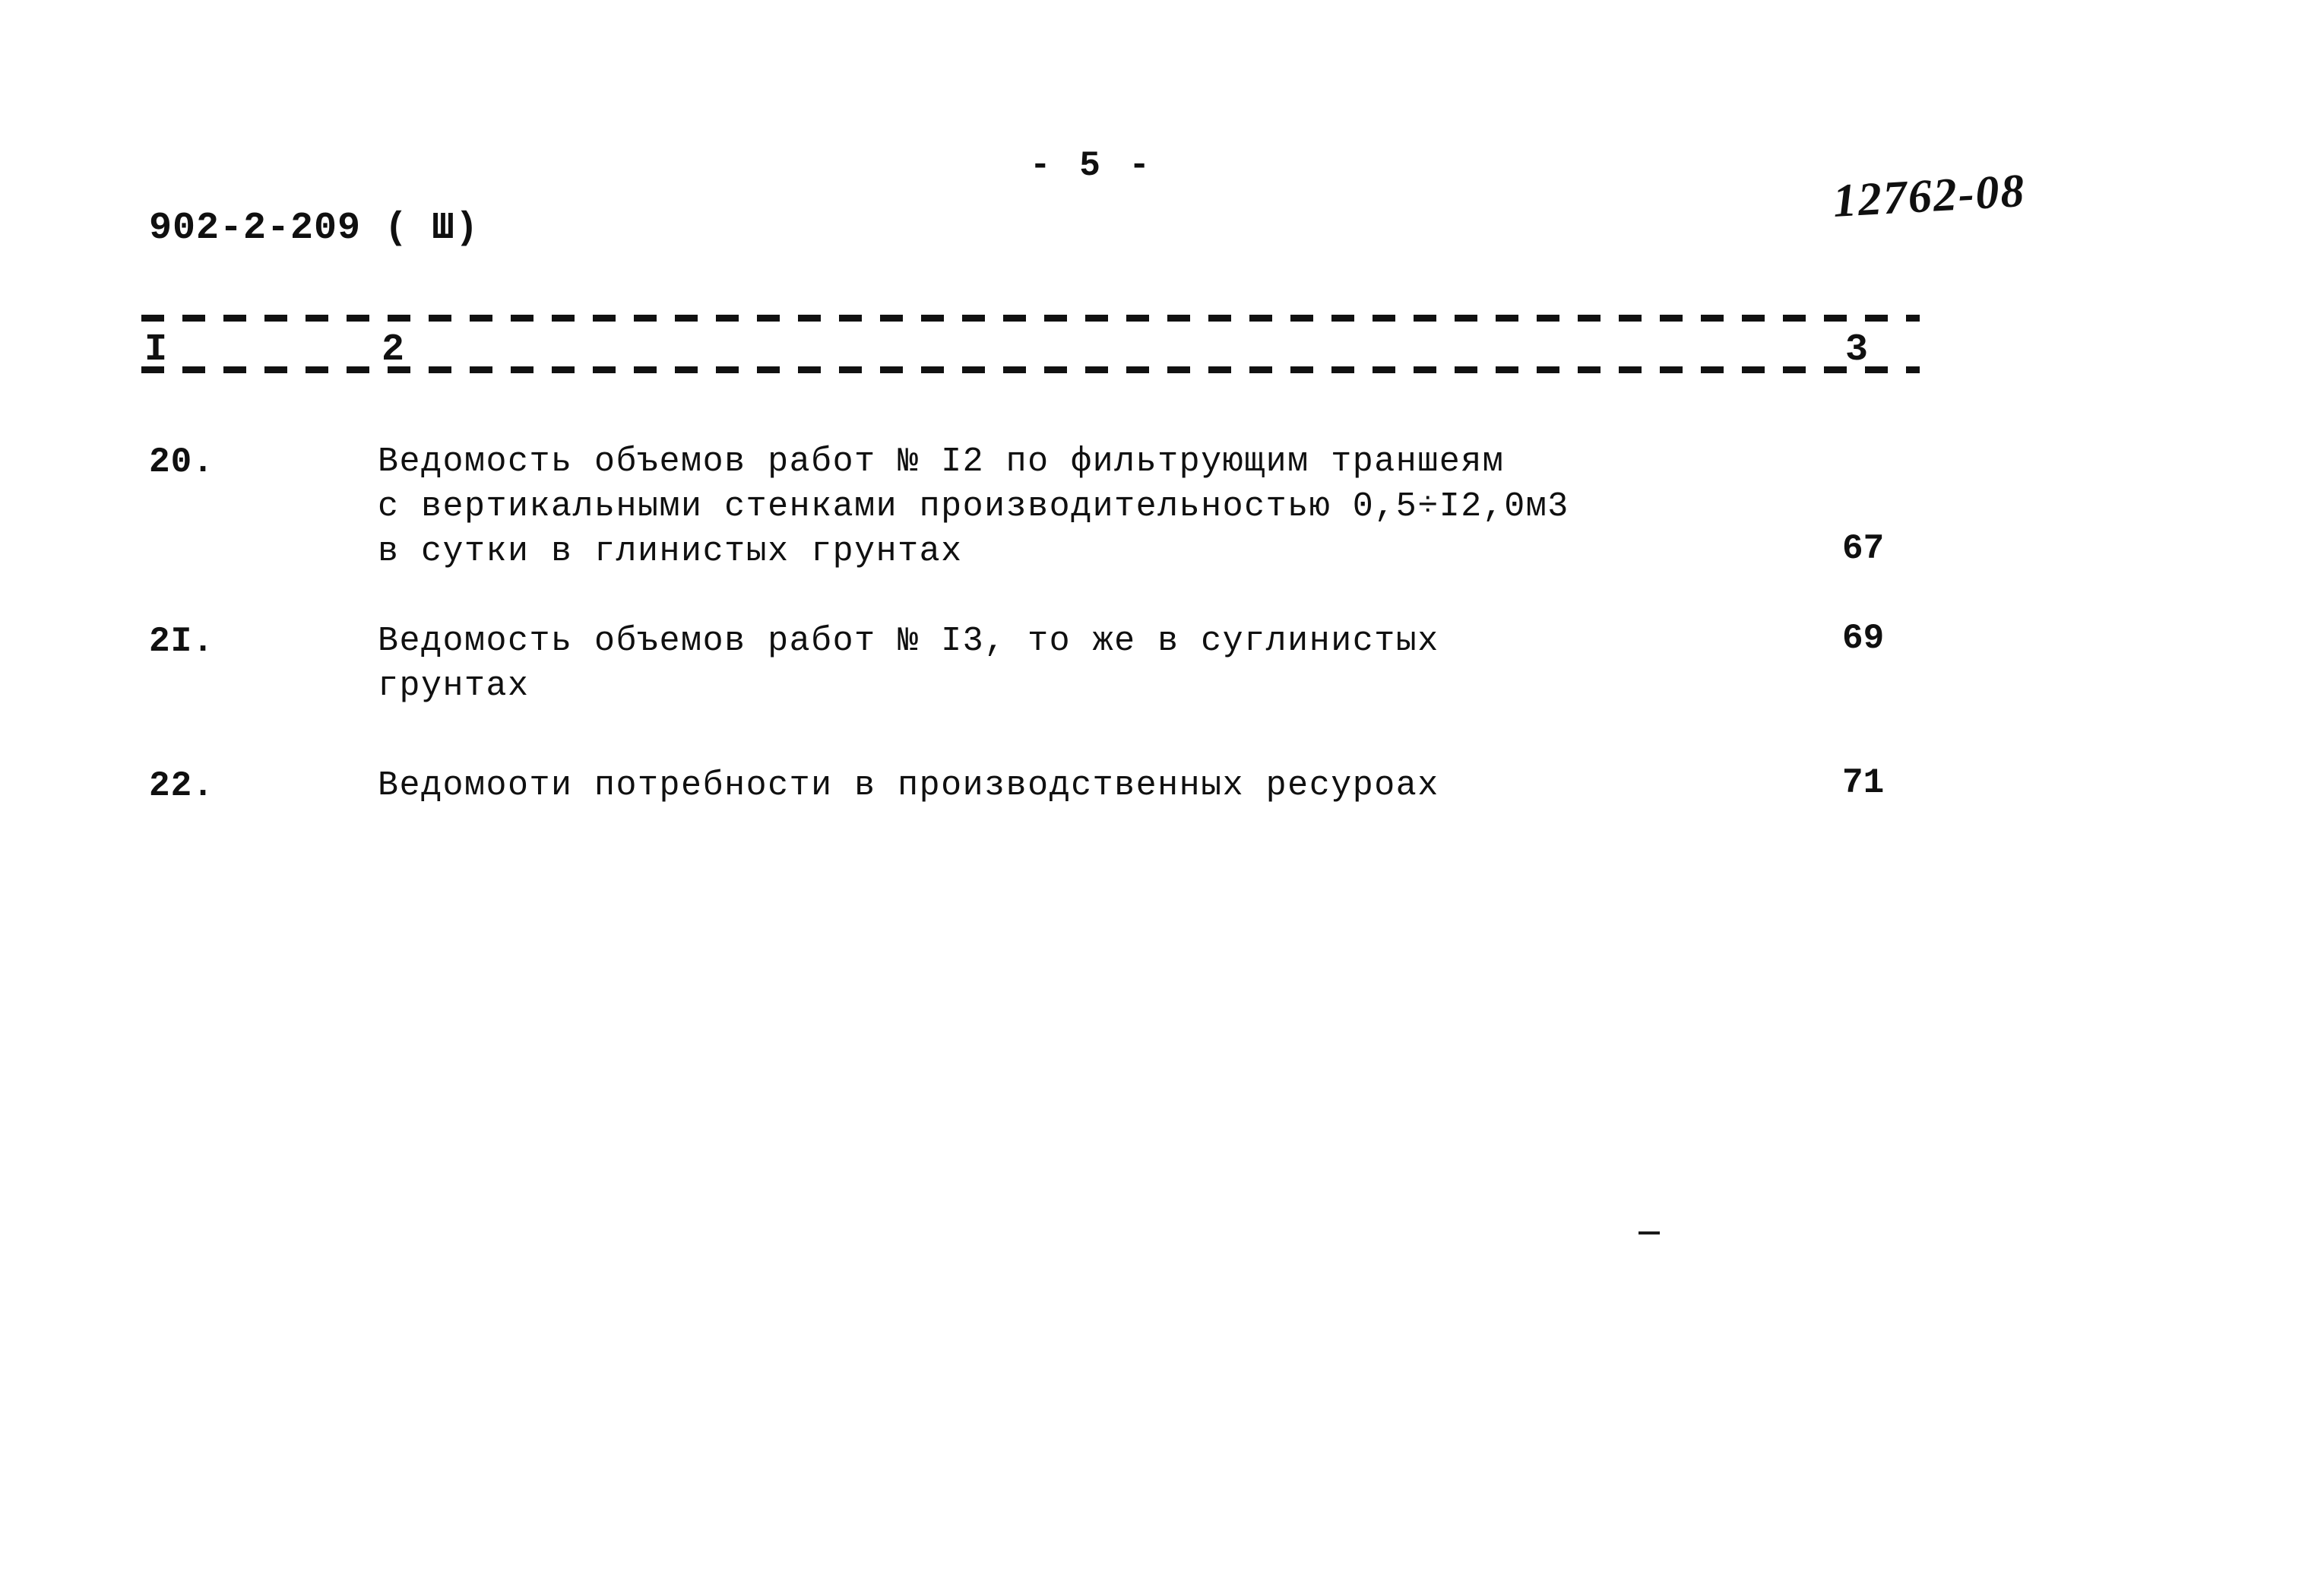 This screenshot has width=2324, height=1572. What do you see at coordinates (1030, 318) in the screenshot?
I see `table-rule-top` at bounding box center [1030, 318].